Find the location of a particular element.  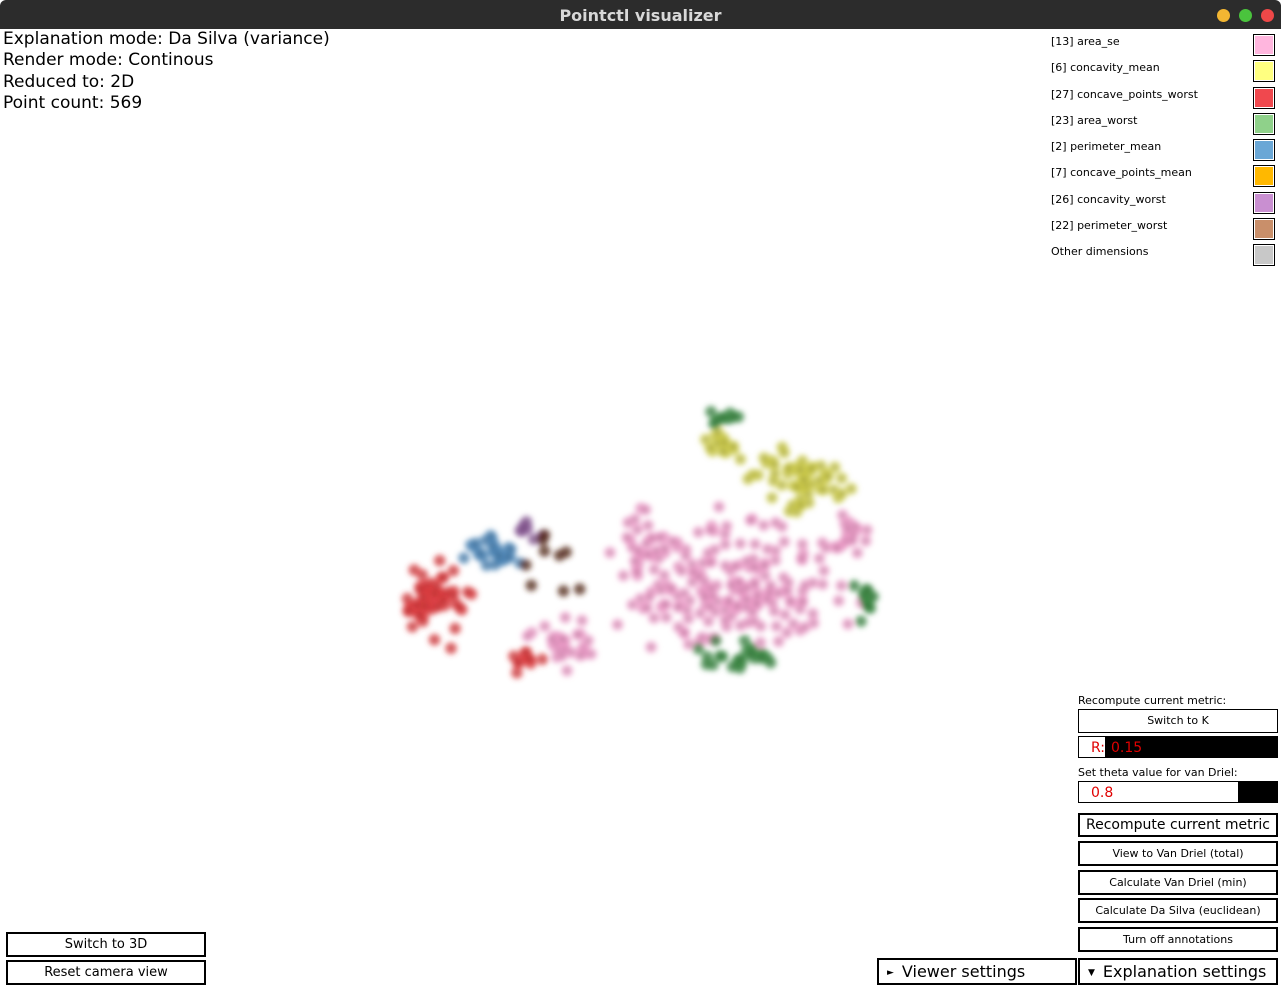

switch-to-k-button: Switch to K is located at coordinates (1178, 721).